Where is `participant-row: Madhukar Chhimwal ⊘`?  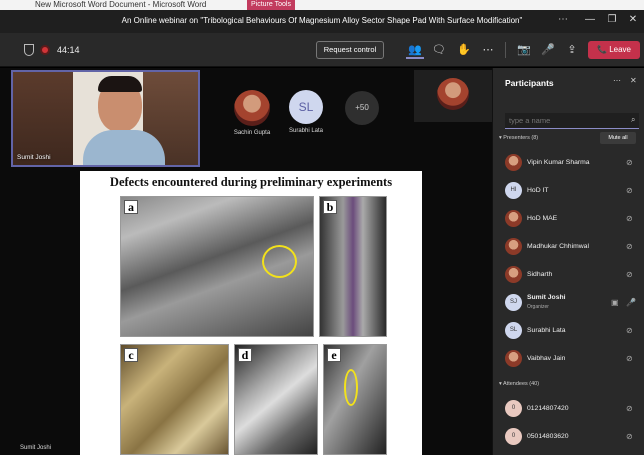
participant-row: Madhukar Chhimwal ⊘ is located at coordinates (568, 247).